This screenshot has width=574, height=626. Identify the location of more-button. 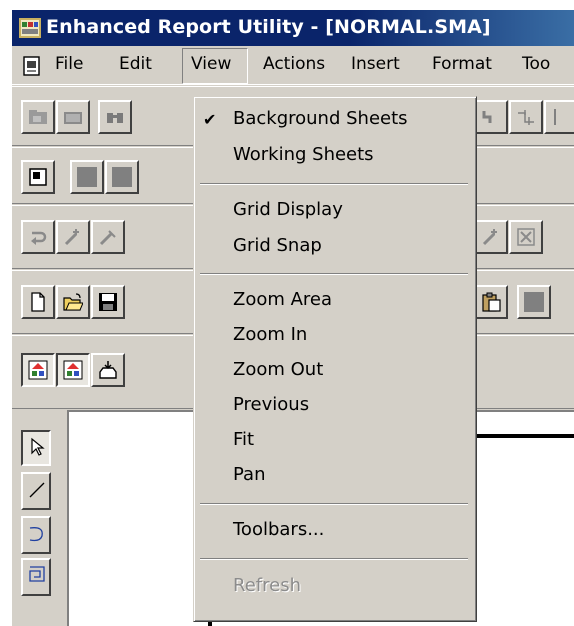
(559, 117).